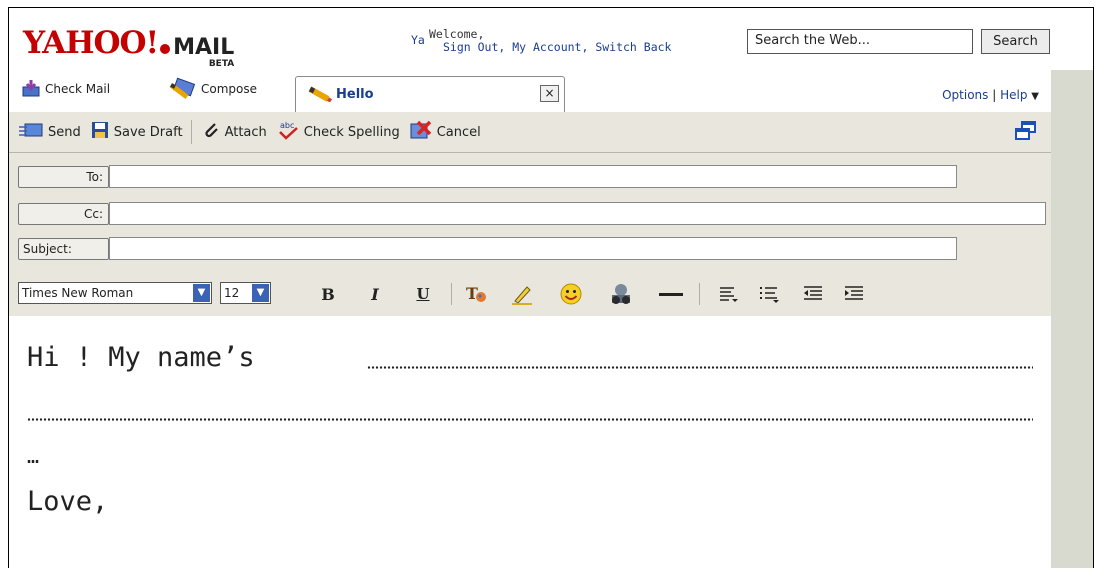  Describe the element at coordinates (245, 132) in the screenshot. I see `attach-label: Attach` at that location.